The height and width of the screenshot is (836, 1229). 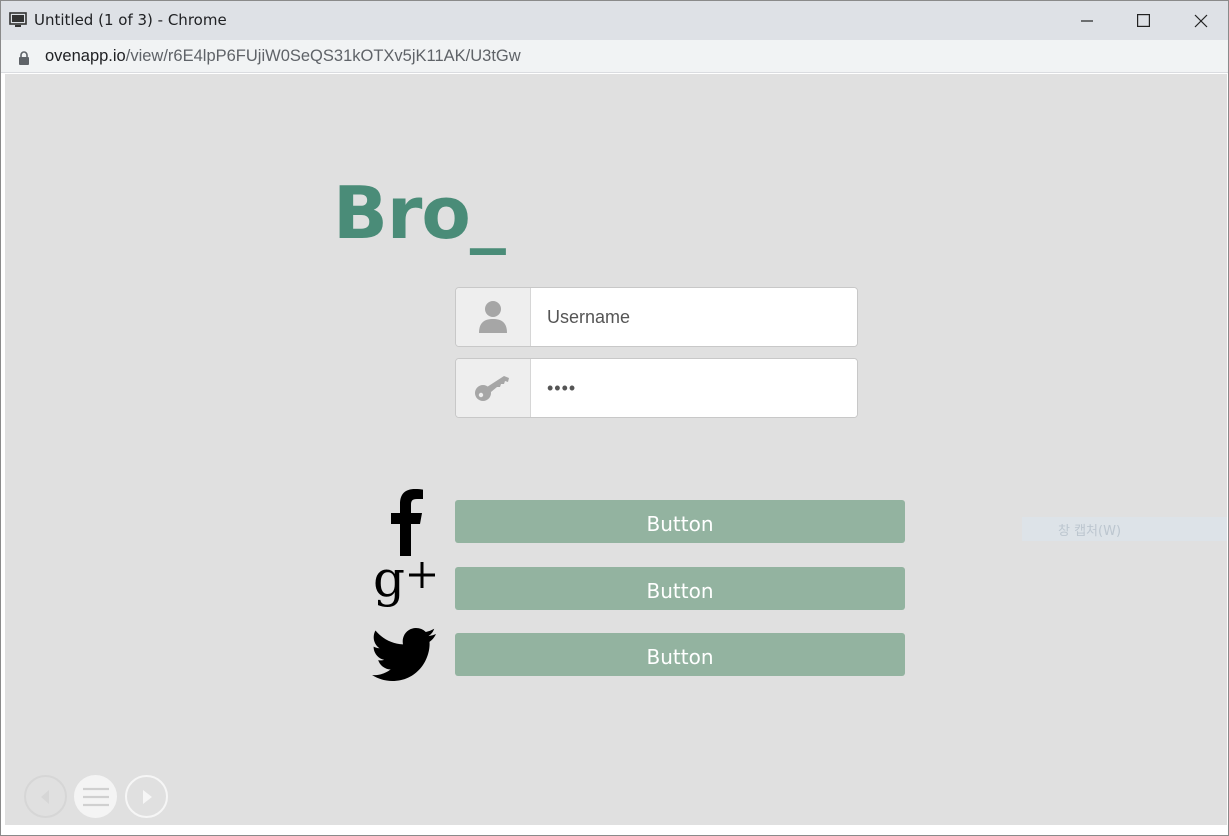 I want to click on next-page-button, so click(x=146, y=796).